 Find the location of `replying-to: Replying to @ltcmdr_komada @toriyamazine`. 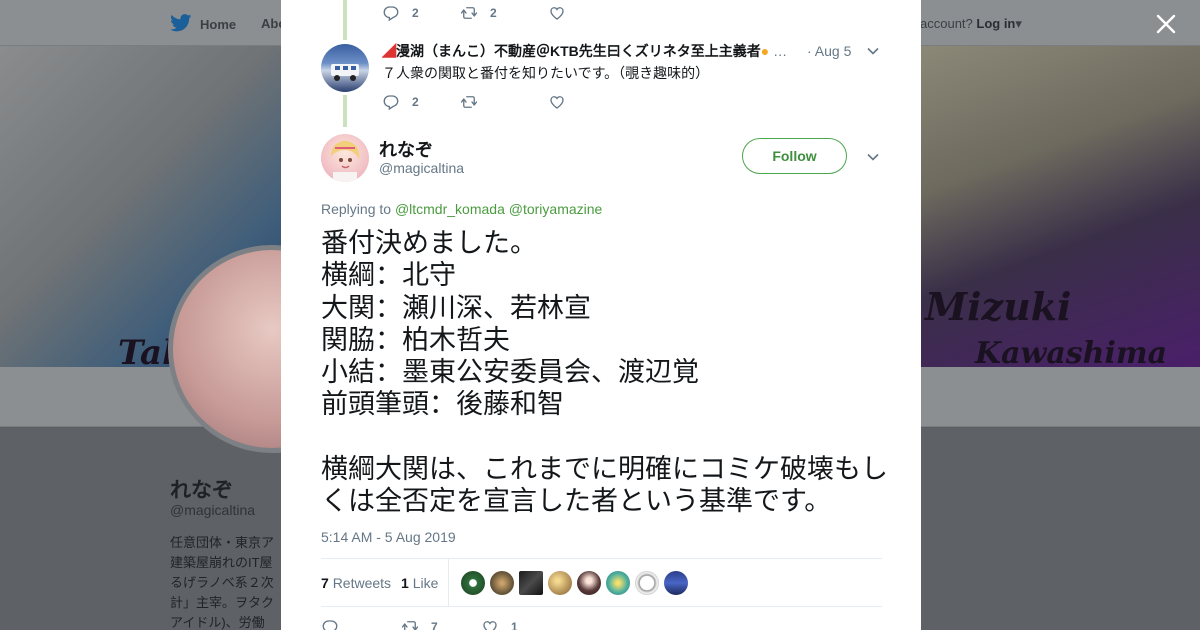

replying-to: Replying to @ltcmdr_komada @toriyamazine is located at coordinates (461, 209).